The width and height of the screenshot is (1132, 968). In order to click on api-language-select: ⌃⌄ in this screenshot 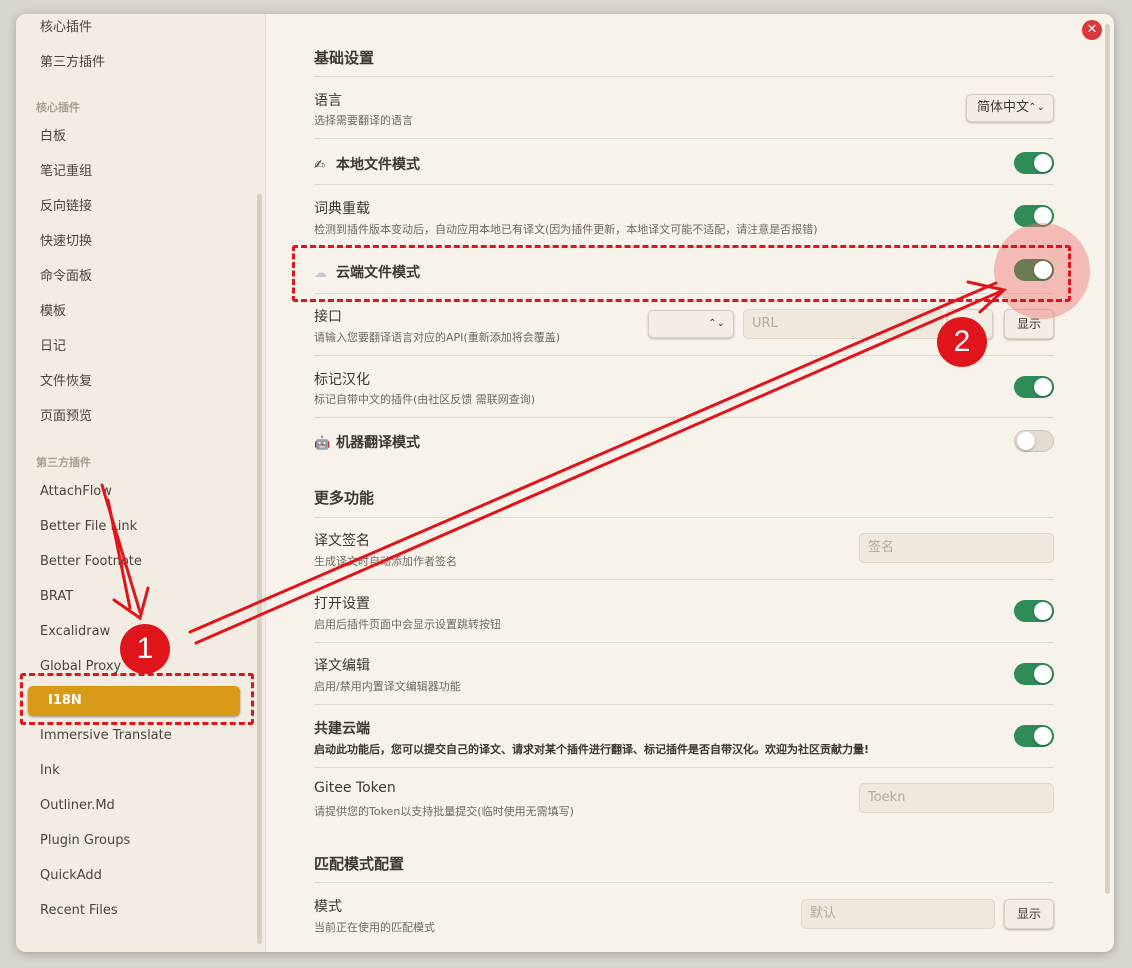, I will do `click(691, 324)`.